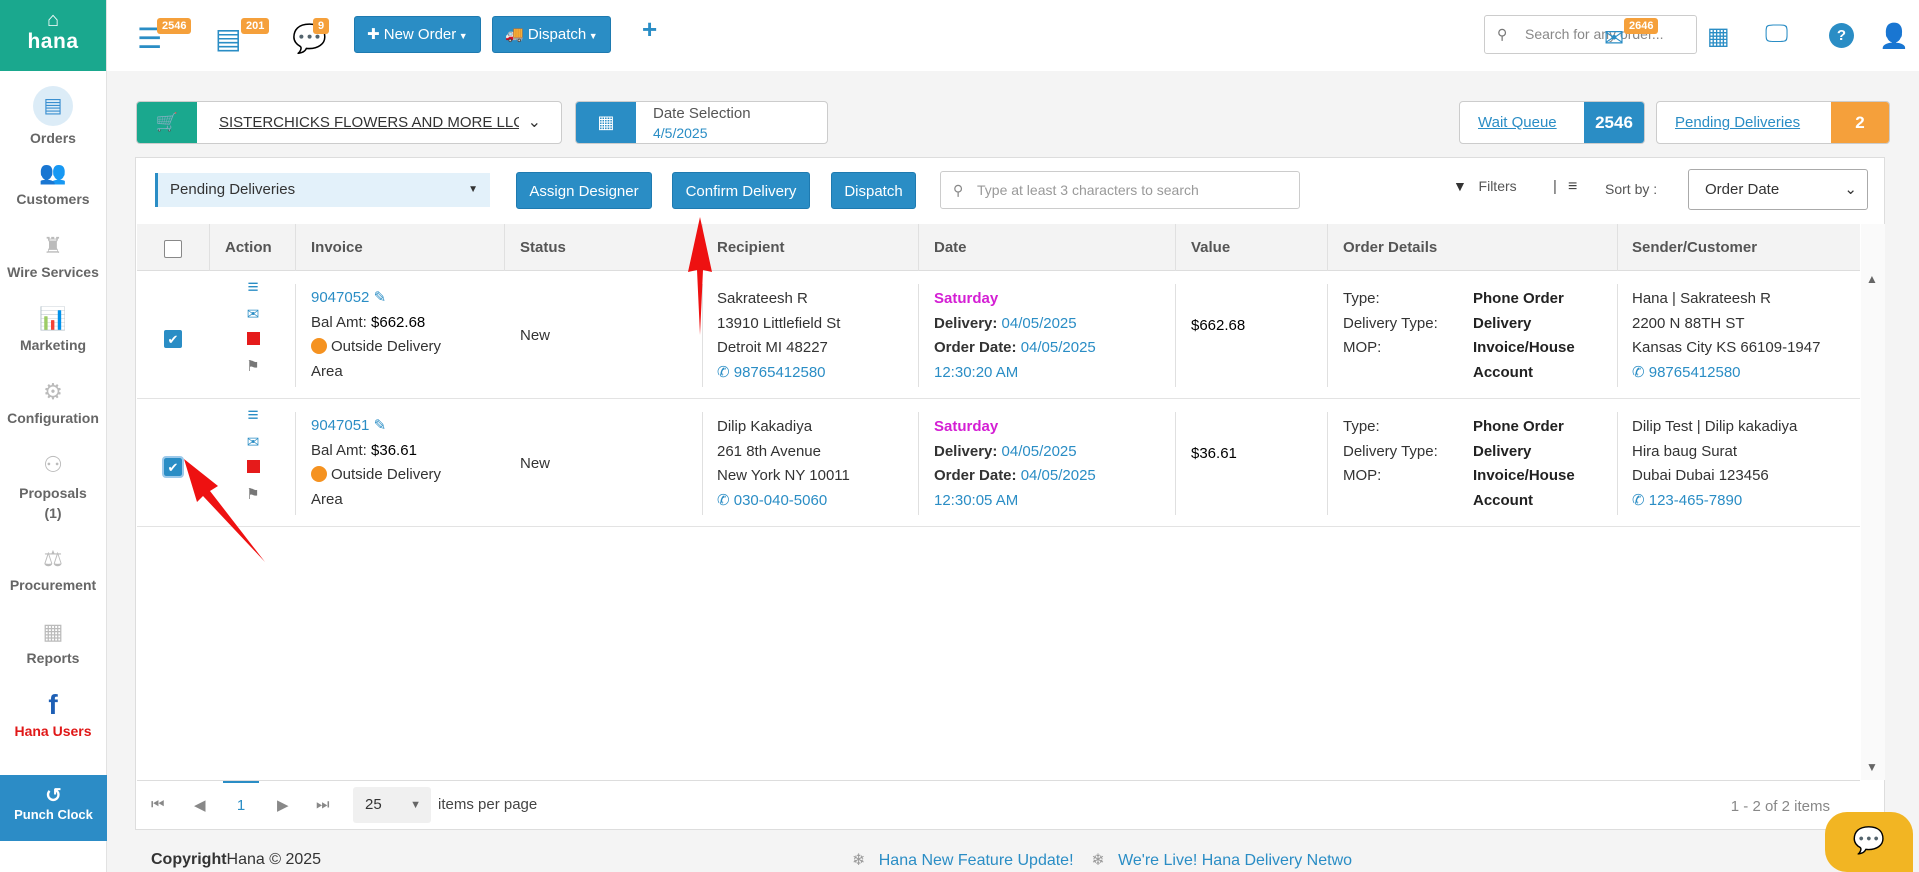  What do you see at coordinates (448, 389) in the screenshot?
I see `annotation-arrows` at bounding box center [448, 389].